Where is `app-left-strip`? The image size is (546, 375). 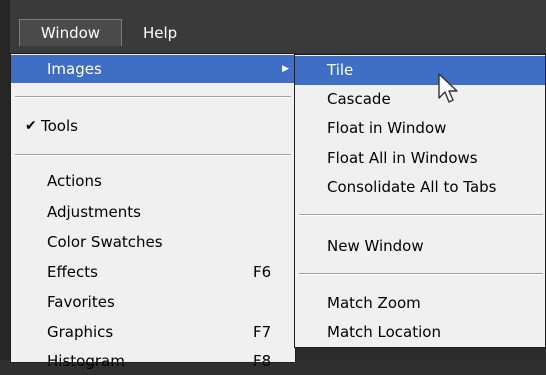 app-left-strip is located at coordinates (5, 180).